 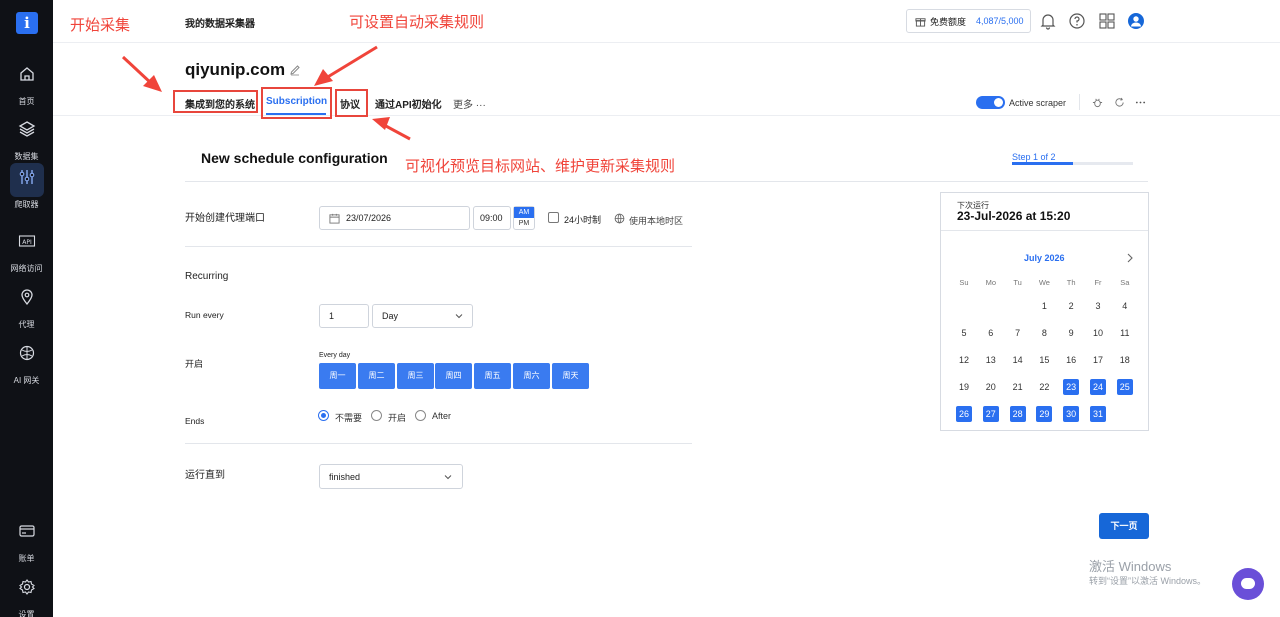 What do you see at coordinates (1044, 387) in the screenshot?
I see `calendar-day: 22` at bounding box center [1044, 387].